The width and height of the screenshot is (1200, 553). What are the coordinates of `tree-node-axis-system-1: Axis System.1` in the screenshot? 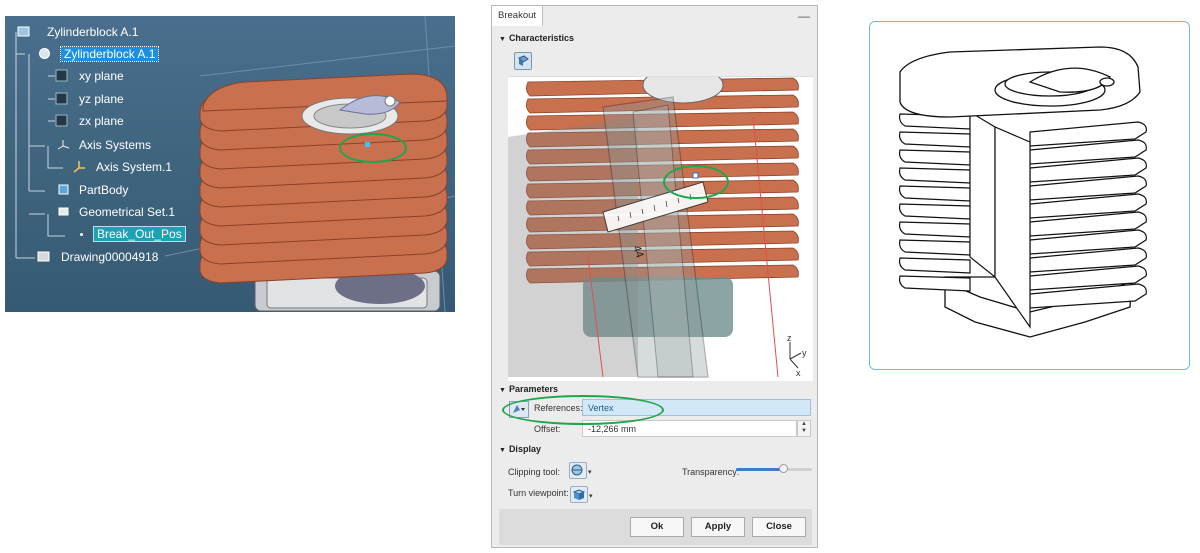 It's located at (134, 167).